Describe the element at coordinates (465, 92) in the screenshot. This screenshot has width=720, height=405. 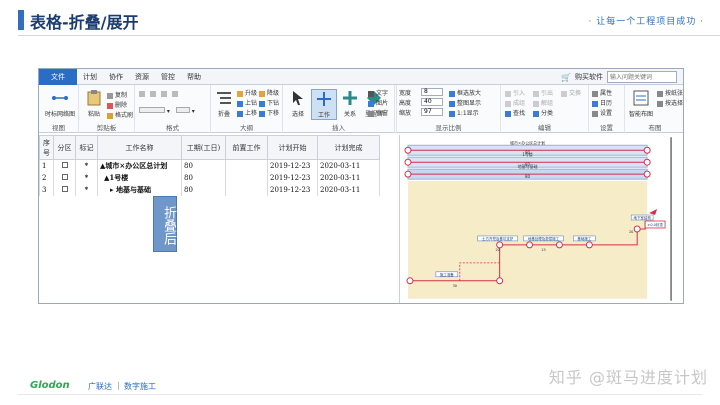
I see `box-zoom-button: 框选放大` at that location.